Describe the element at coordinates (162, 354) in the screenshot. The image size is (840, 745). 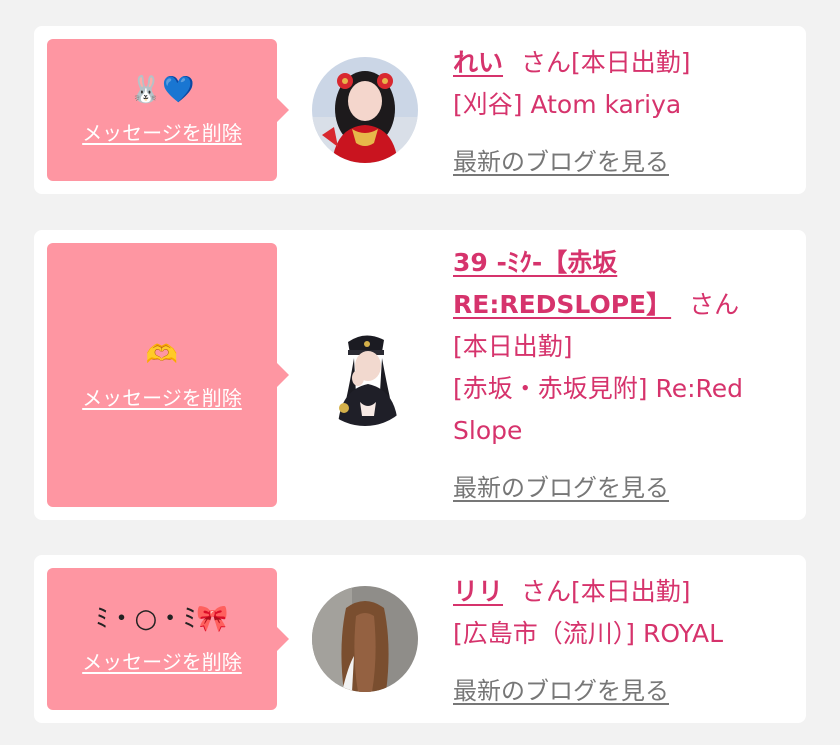
I see `message-text: 🫶` at that location.